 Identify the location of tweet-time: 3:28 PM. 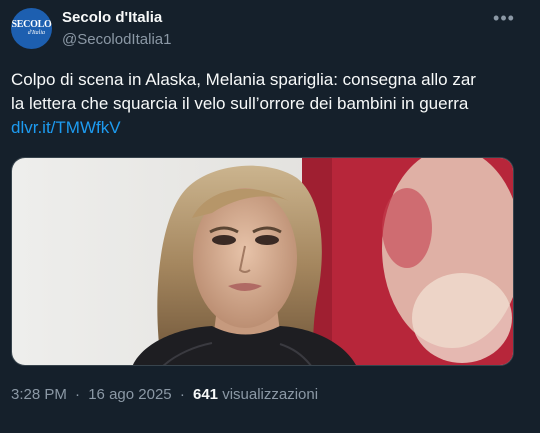
(39, 394).